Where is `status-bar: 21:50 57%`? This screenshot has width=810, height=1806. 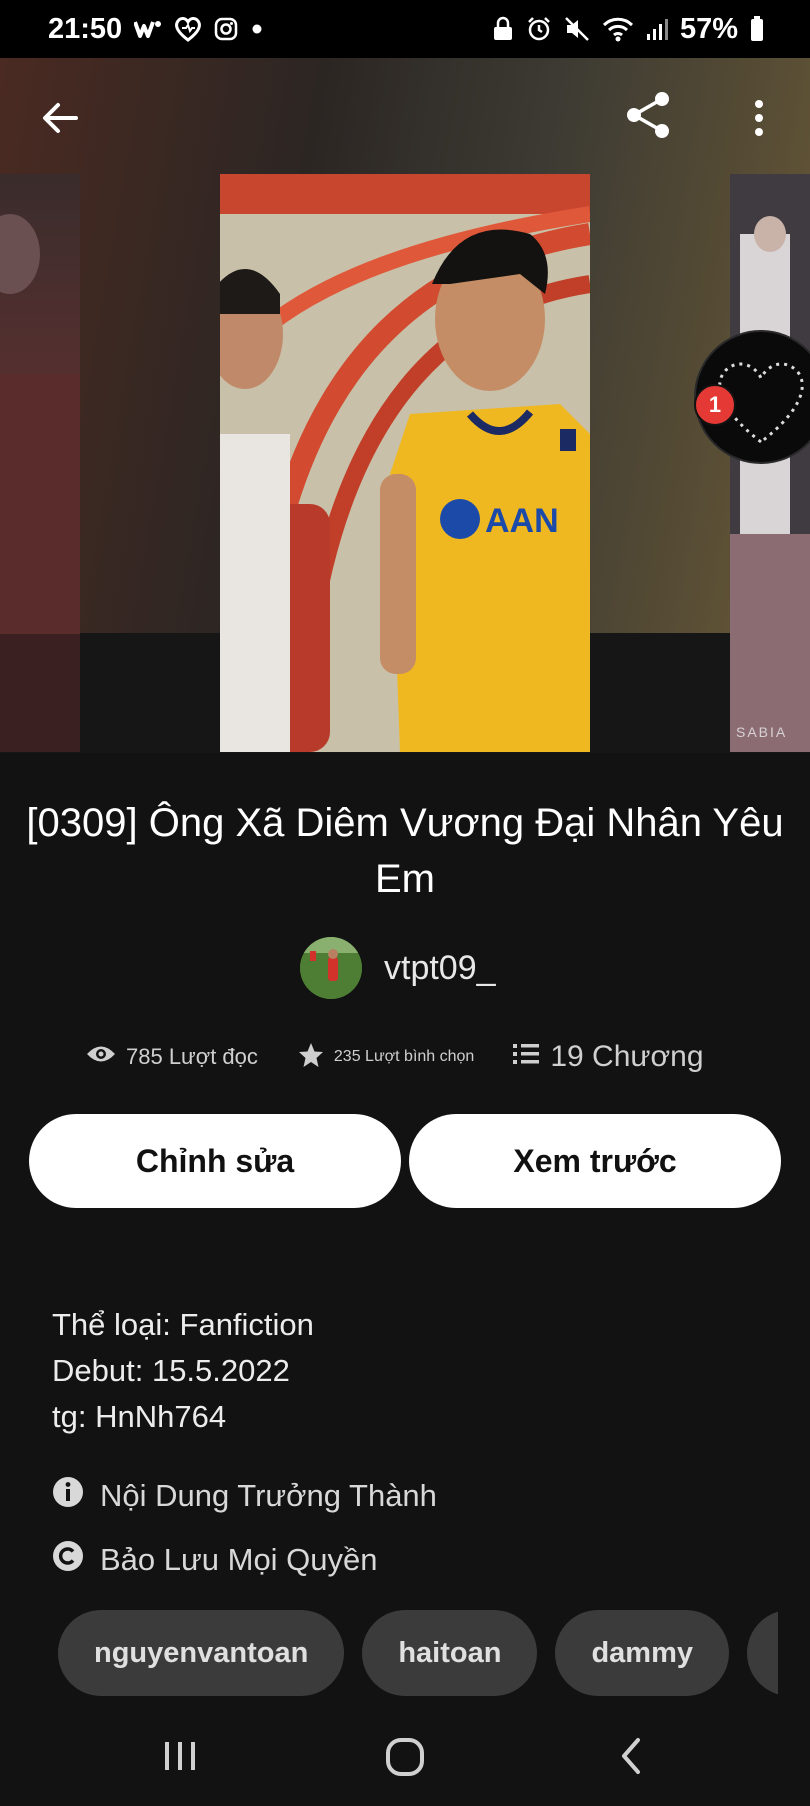
status-bar: 21:50 57% is located at coordinates (405, 29).